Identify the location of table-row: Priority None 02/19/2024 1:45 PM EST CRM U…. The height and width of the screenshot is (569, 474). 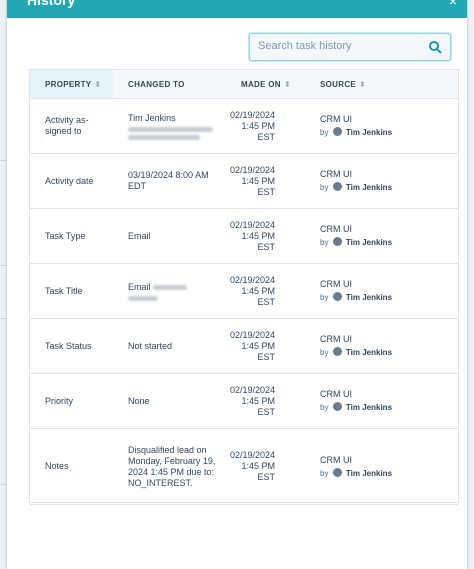
(244, 401).